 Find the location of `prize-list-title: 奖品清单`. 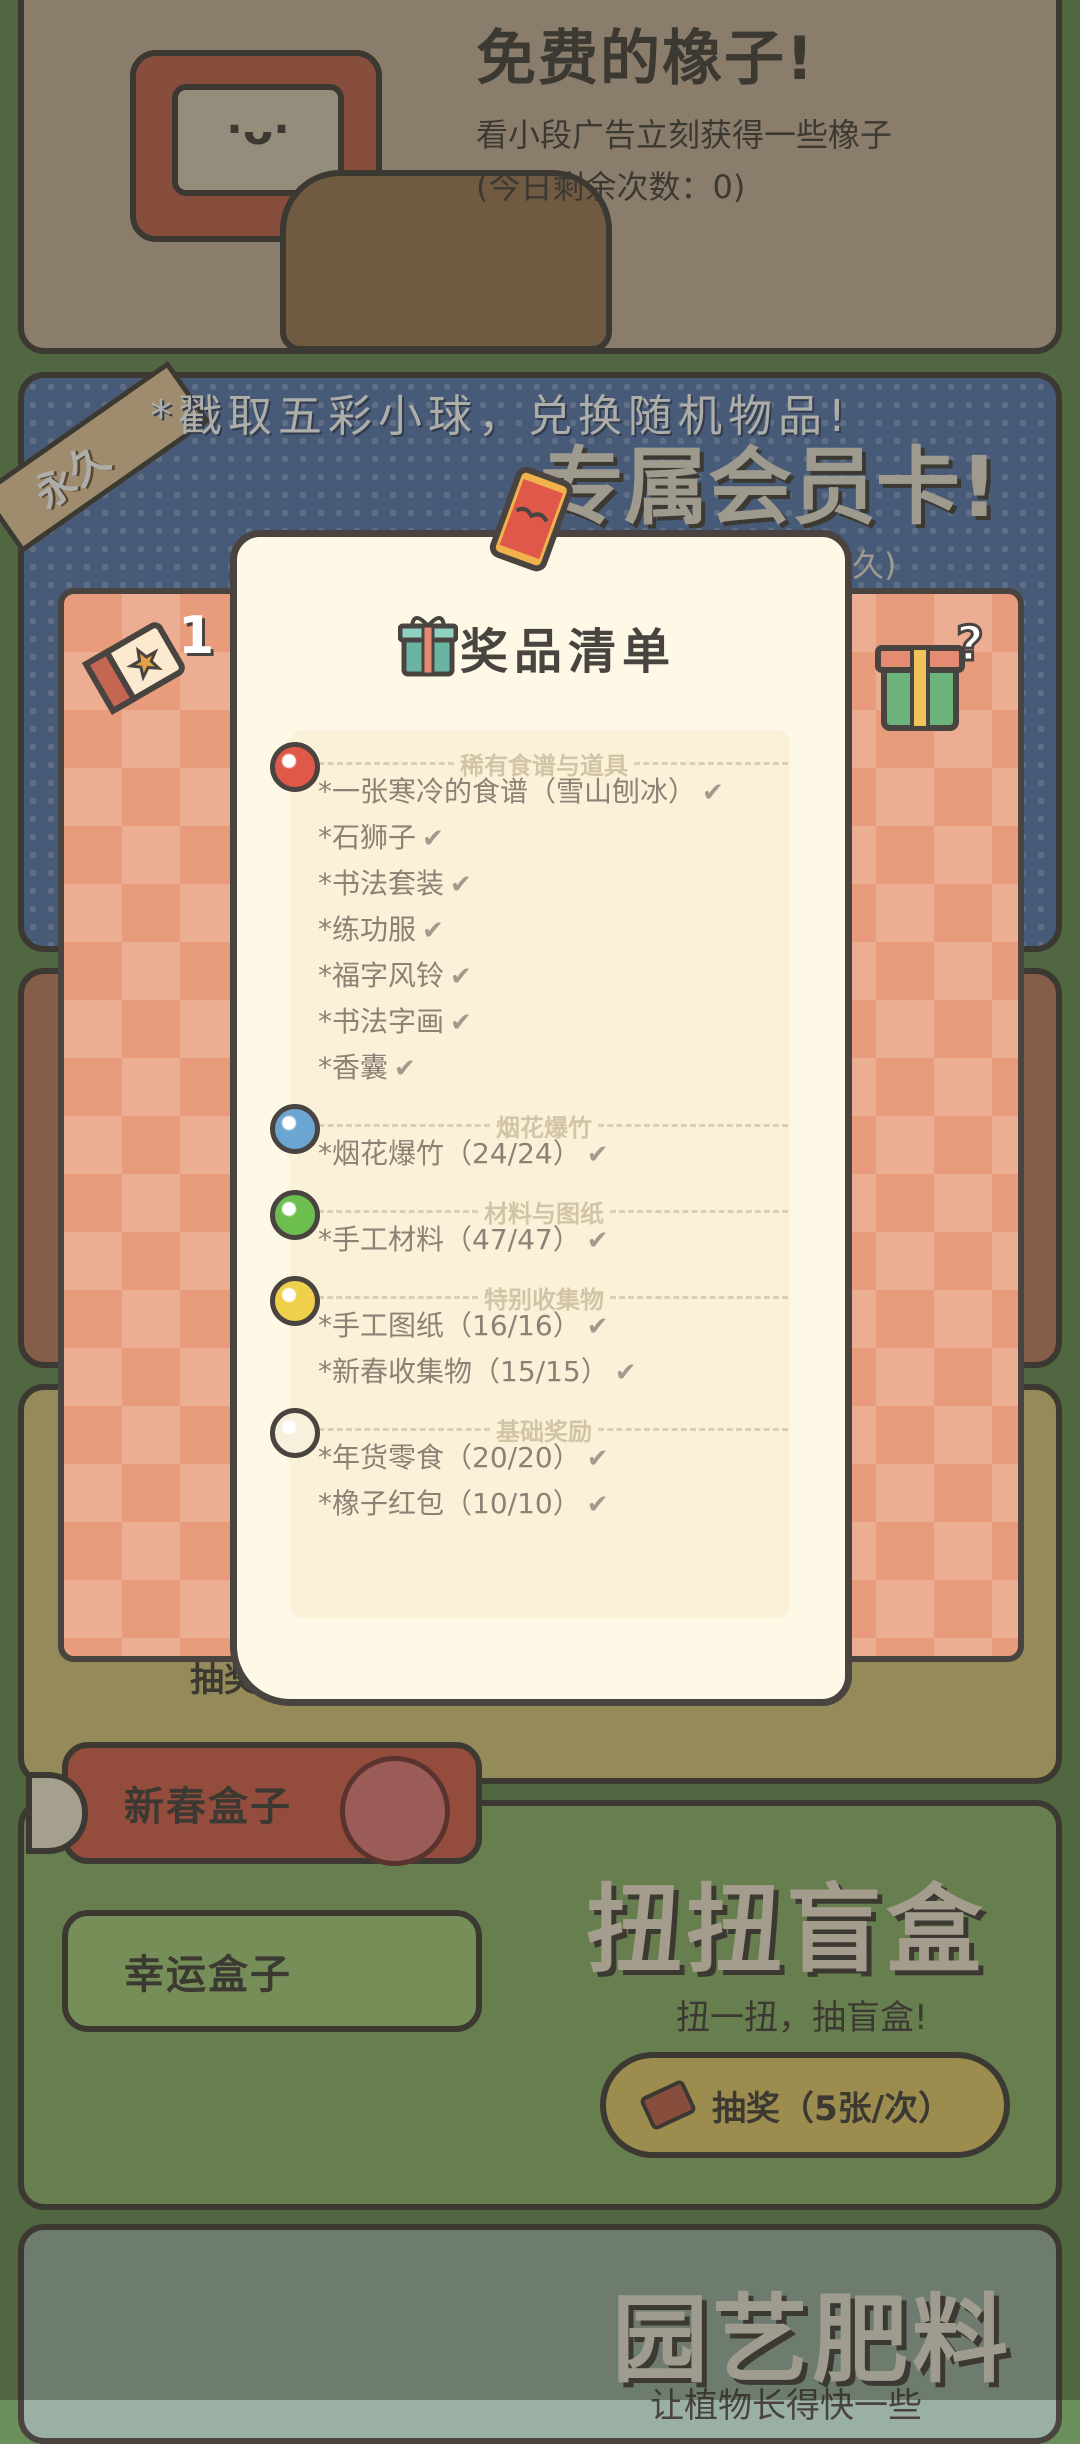

prize-list-title: 奖品清单 is located at coordinates (568, 652).